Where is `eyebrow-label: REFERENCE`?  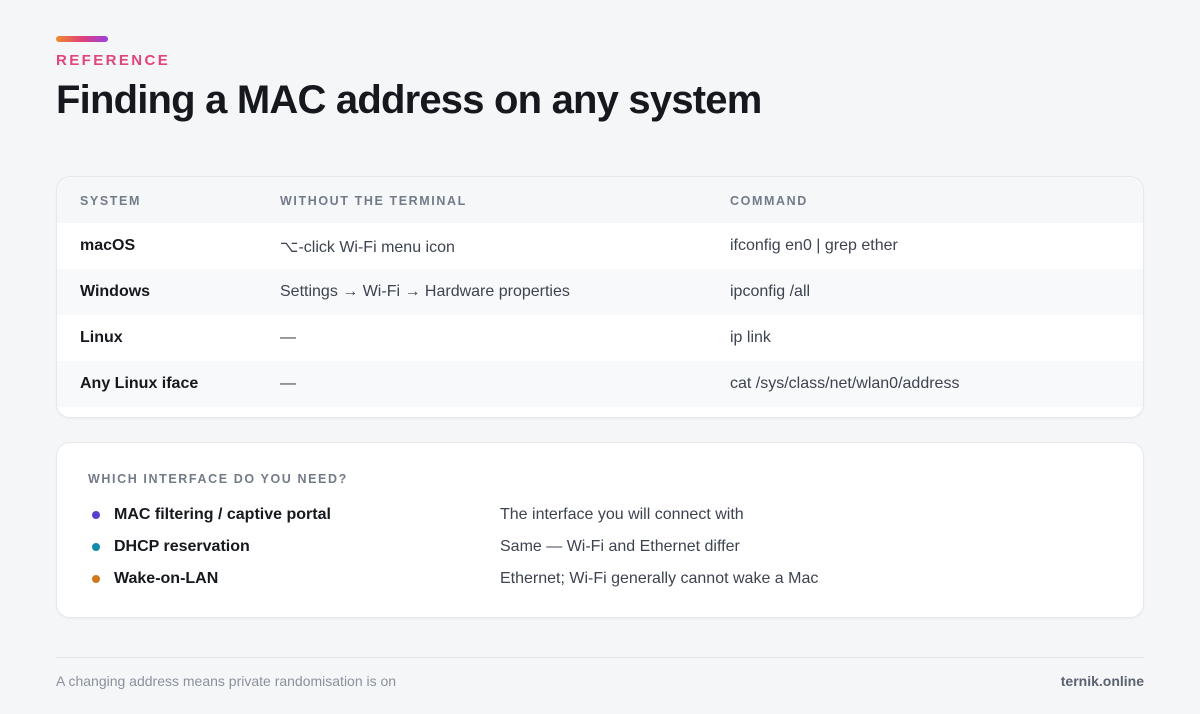
eyebrow-label: REFERENCE is located at coordinates (113, 60).